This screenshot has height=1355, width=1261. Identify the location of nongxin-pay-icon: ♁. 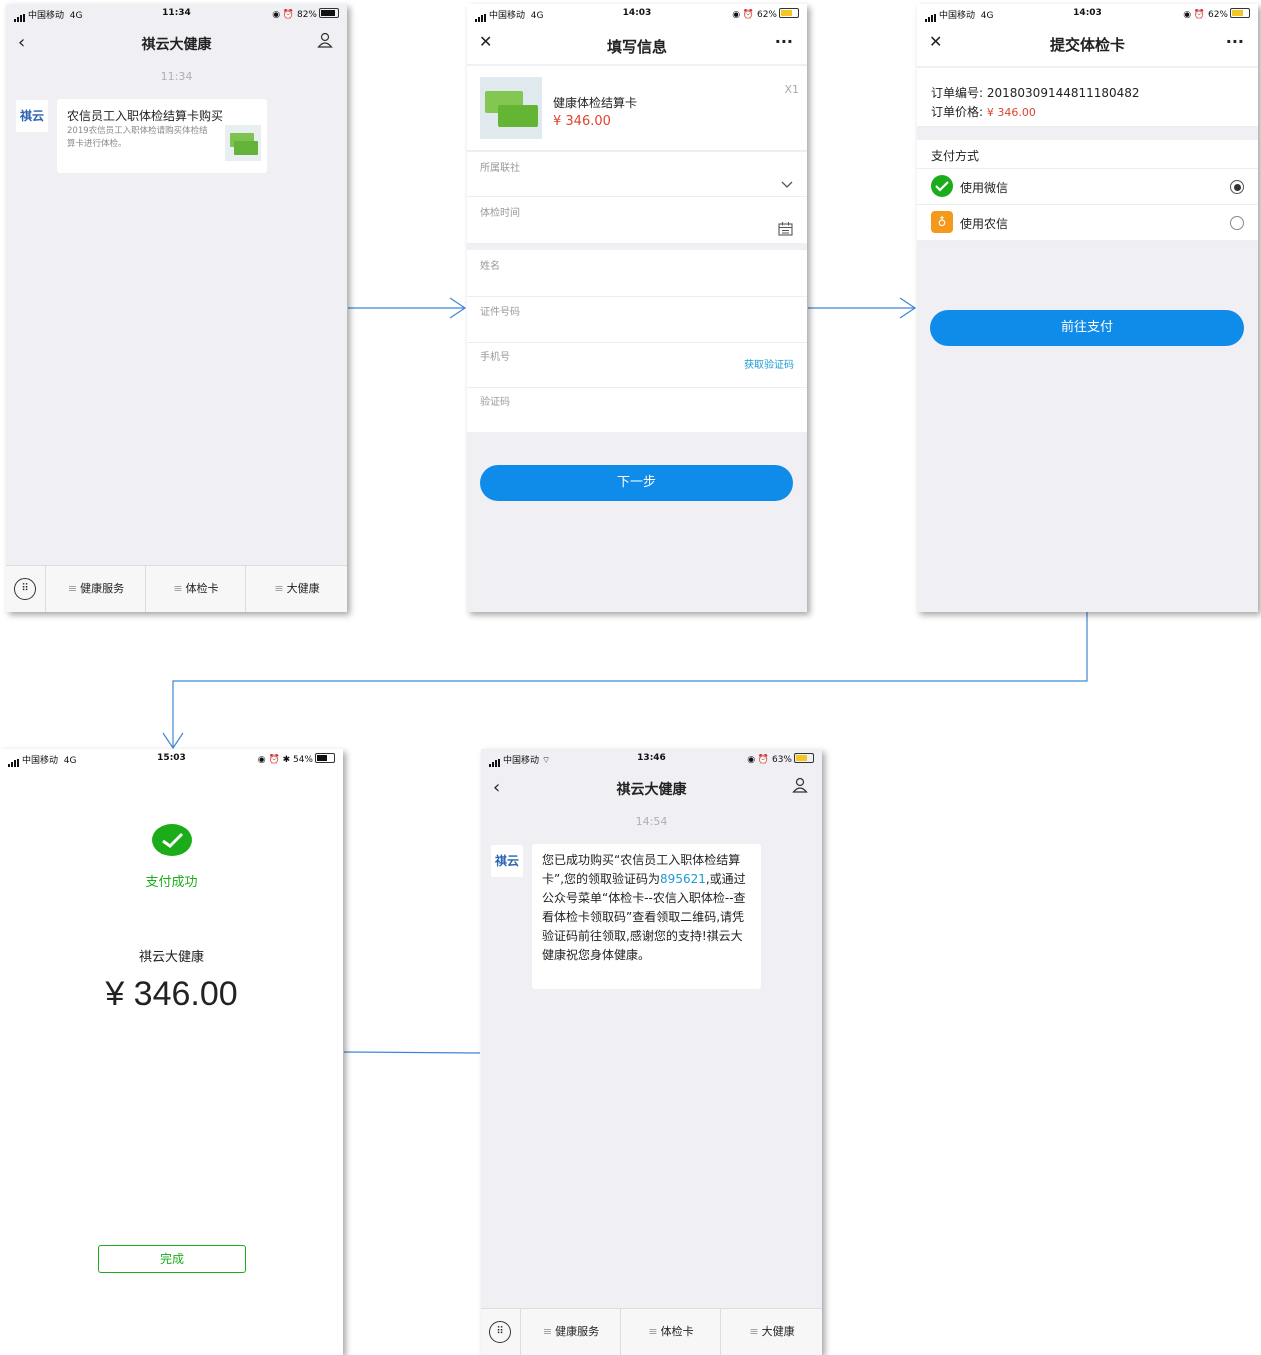
(942, 222).